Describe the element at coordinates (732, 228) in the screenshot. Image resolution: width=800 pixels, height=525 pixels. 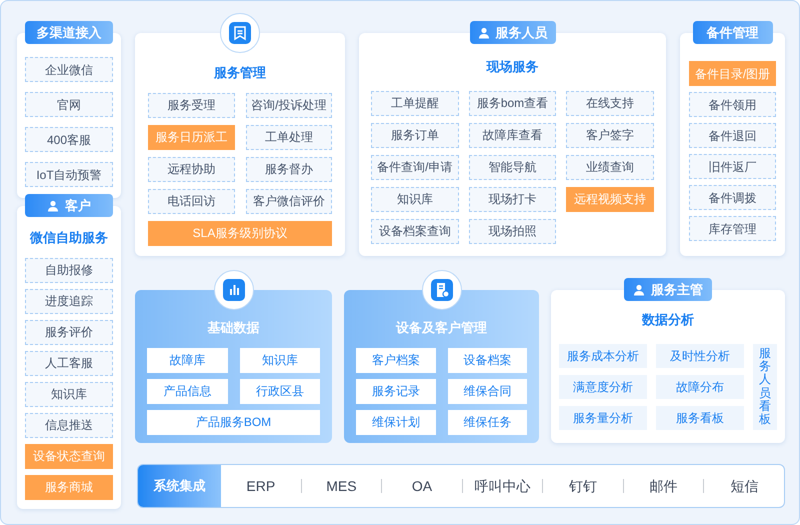
I see `feature-item: 库存管理` at that location.